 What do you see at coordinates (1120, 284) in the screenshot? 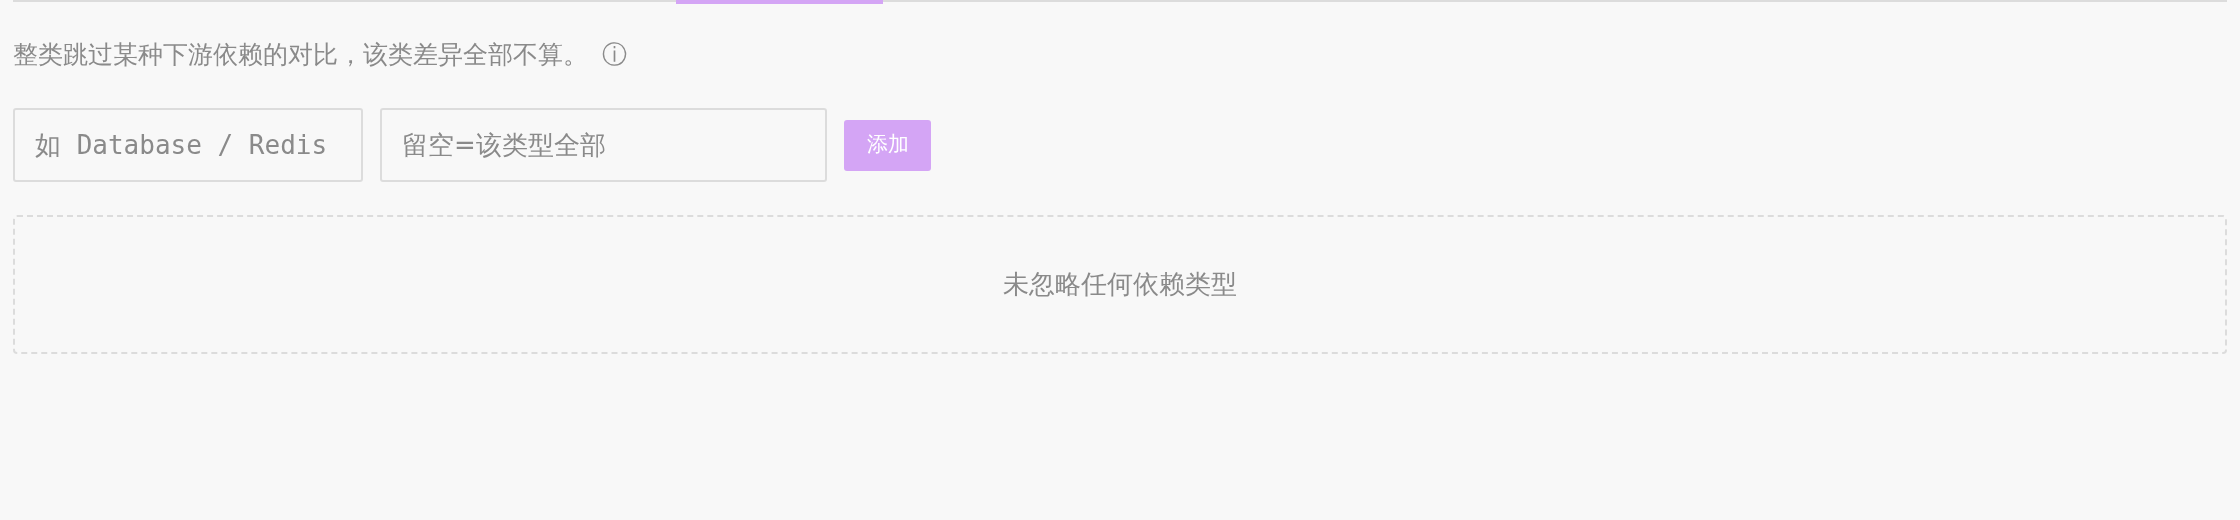
I see `empty-state-text: 未忽略任何依赖类型` at bounding box center [1120, 284].